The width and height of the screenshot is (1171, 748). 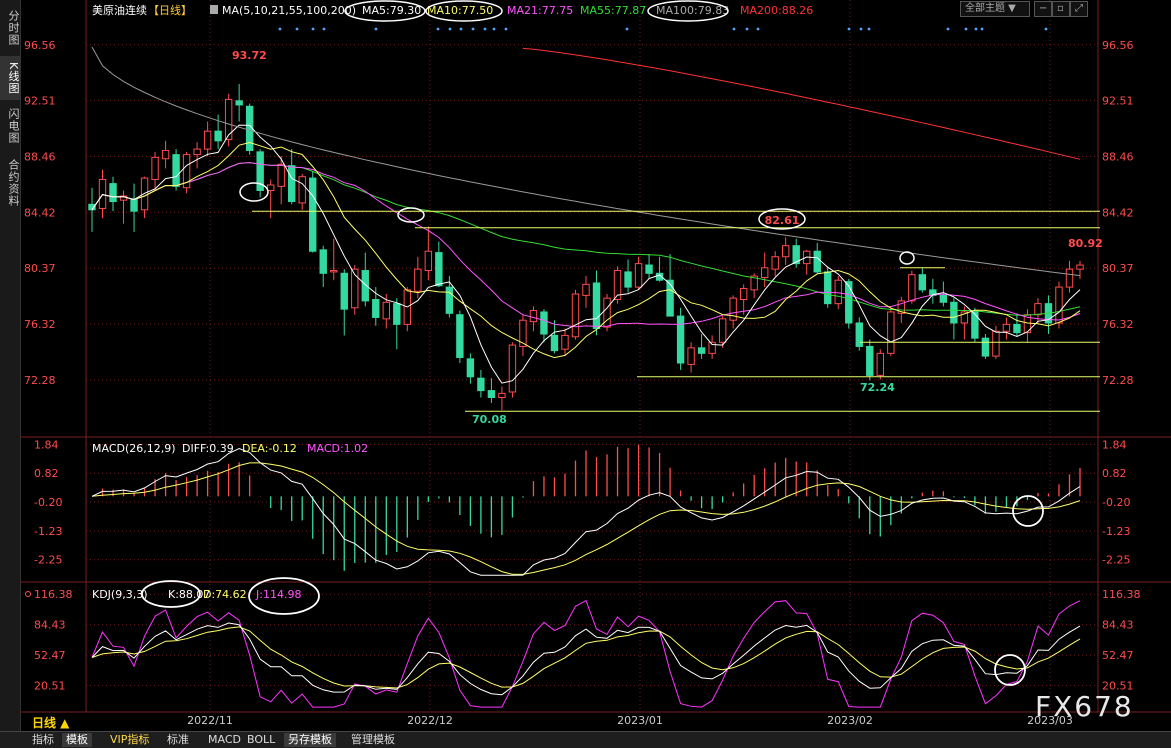 I want to click on bottom-tab-0: 指标, so click(x=43, y=740).